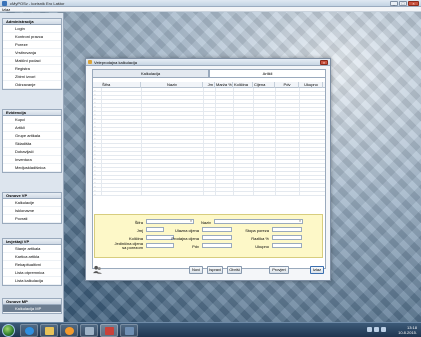  What do you see at coordinates (97, 269) in the screenshot?
I see `users-icon` at bounding box center [97, 269].